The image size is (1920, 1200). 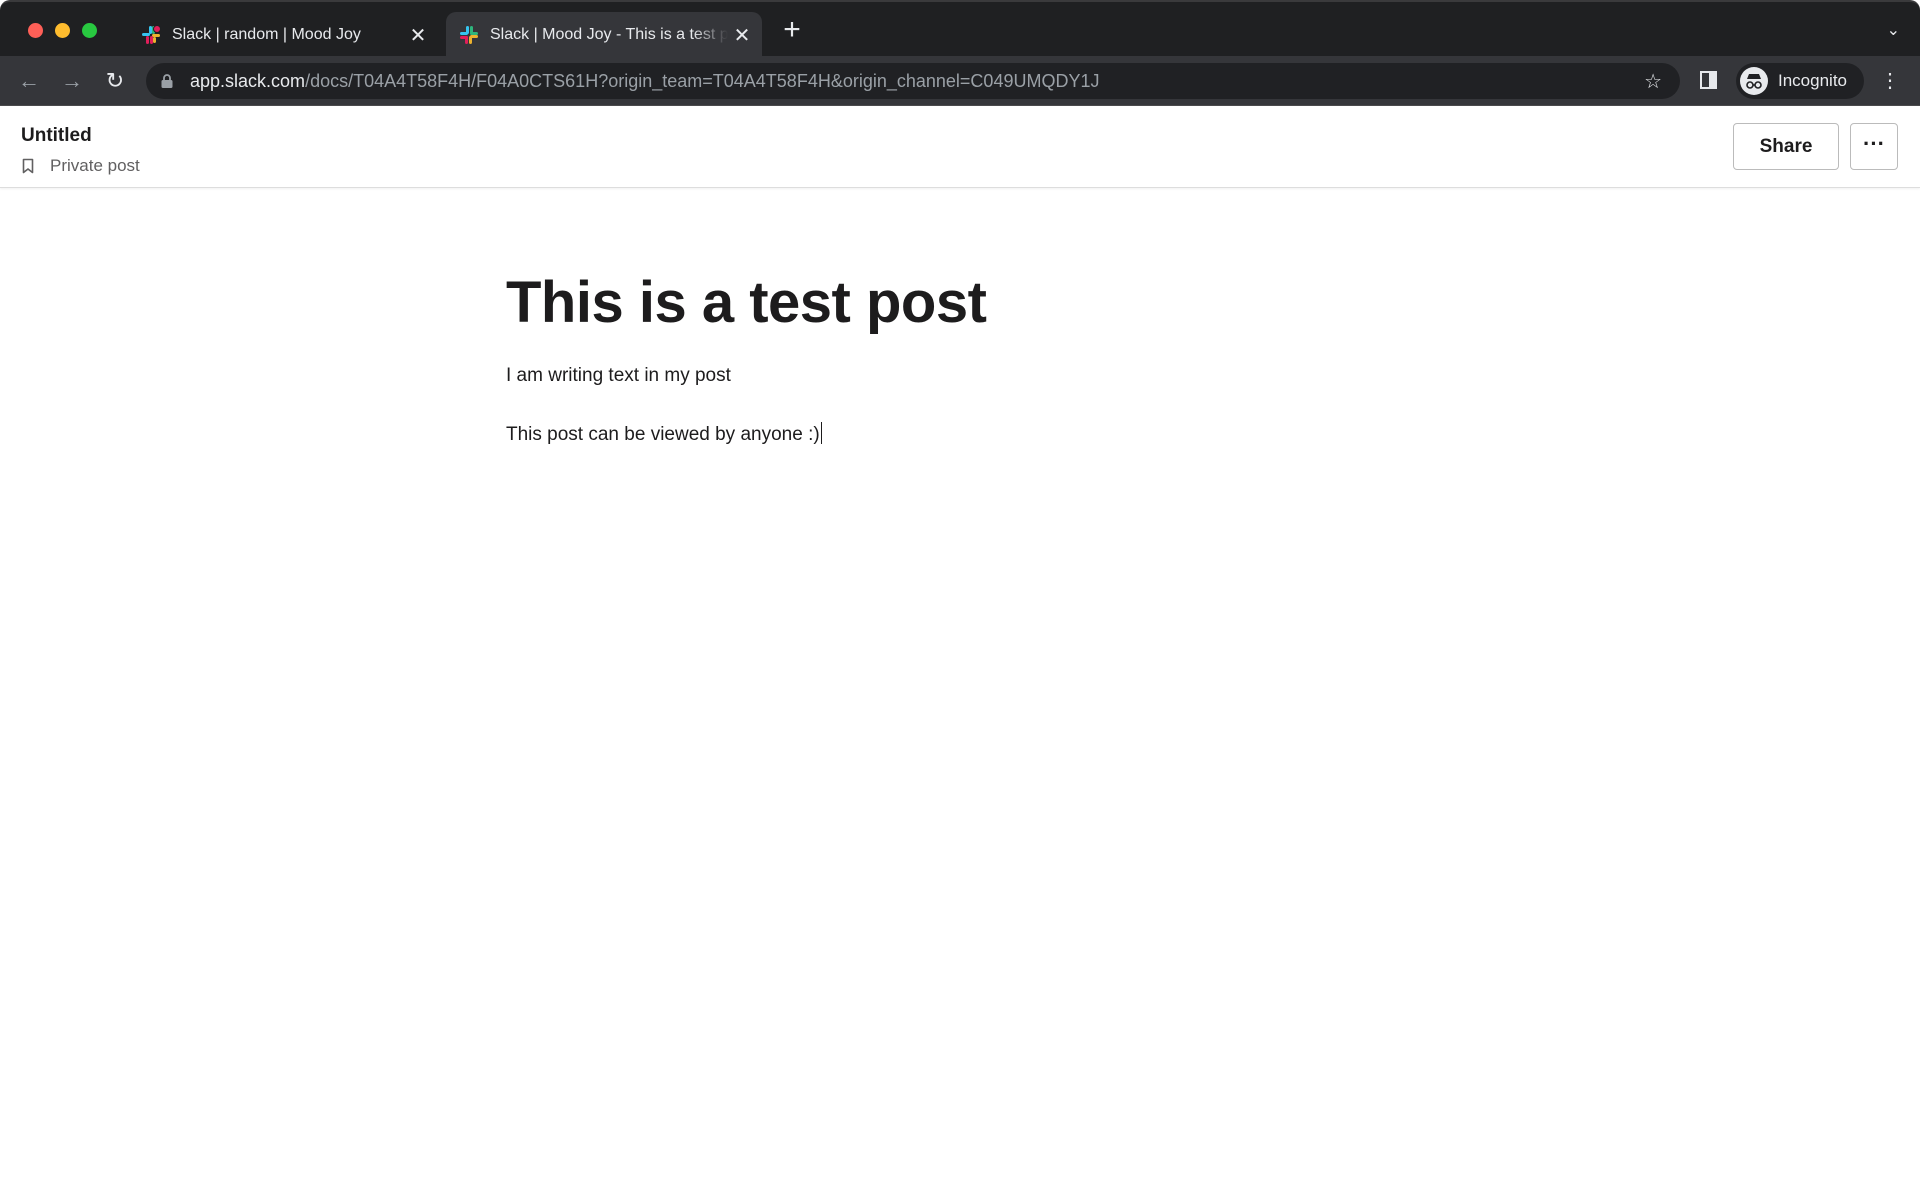 I want to click on tab-search-chevron-icon: ⌄, so click(x=1893, y=30).